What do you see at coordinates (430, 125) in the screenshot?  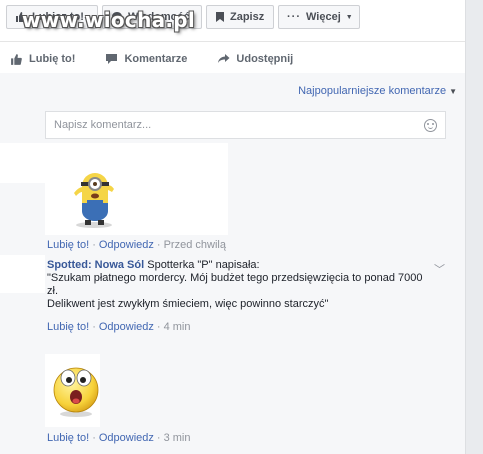 I see `emoji-icon` at bounding box center [430, 125].